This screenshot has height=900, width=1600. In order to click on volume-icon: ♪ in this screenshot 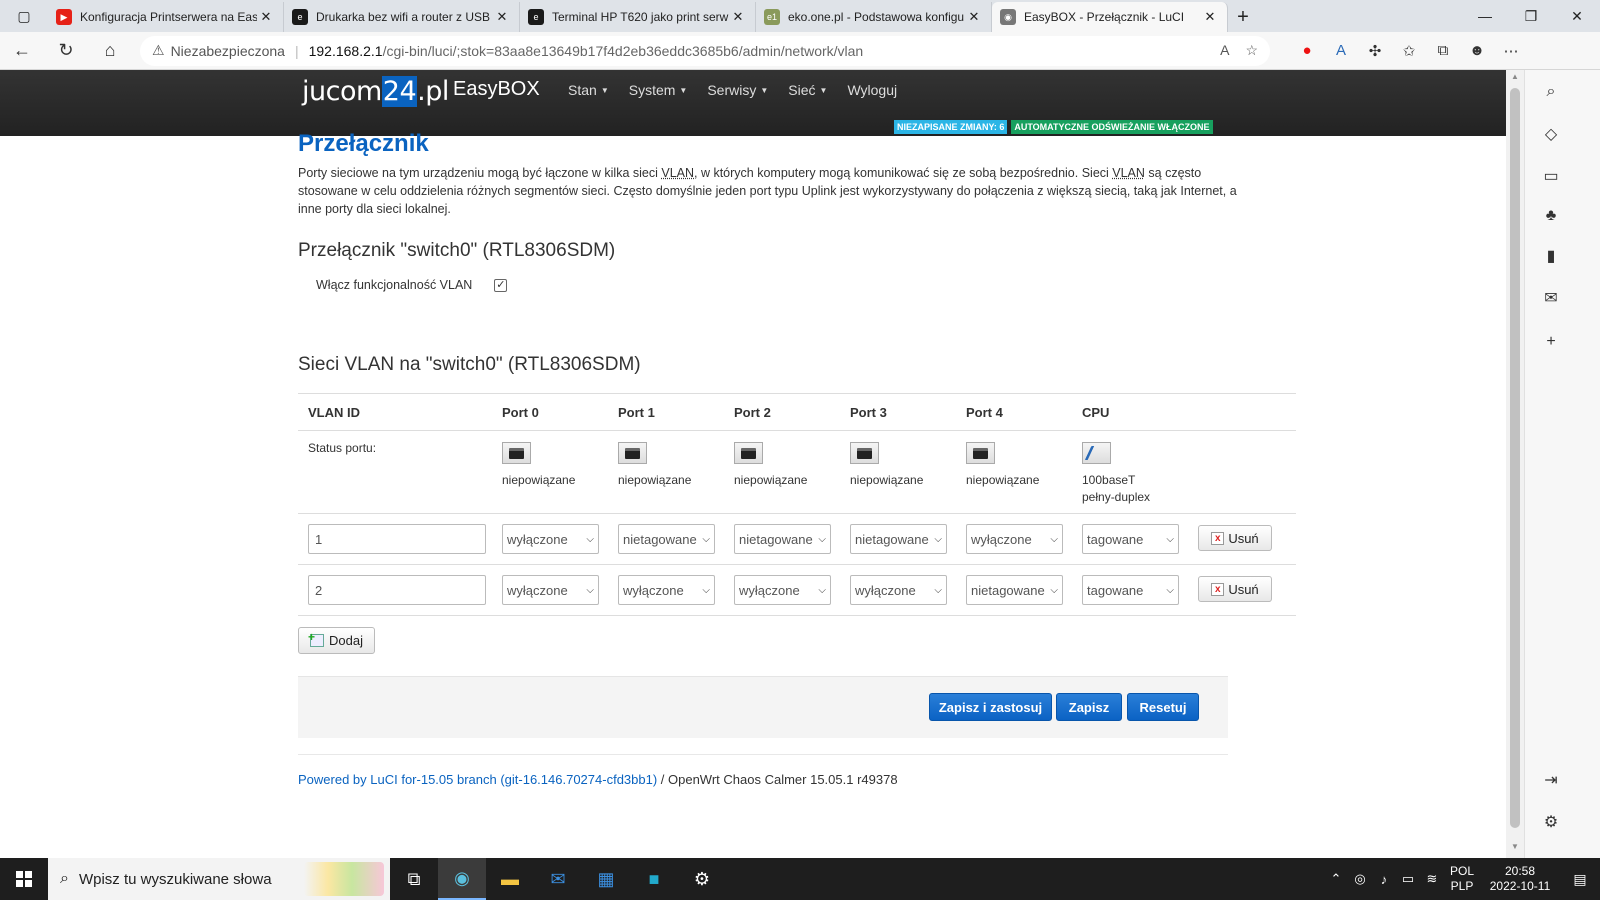, I will do `click(1384, 879)`.